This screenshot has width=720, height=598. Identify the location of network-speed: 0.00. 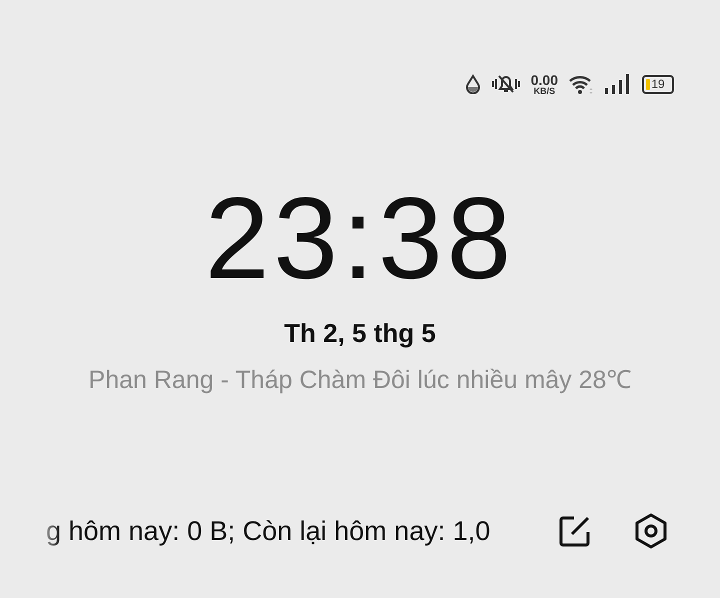
(544, 79).